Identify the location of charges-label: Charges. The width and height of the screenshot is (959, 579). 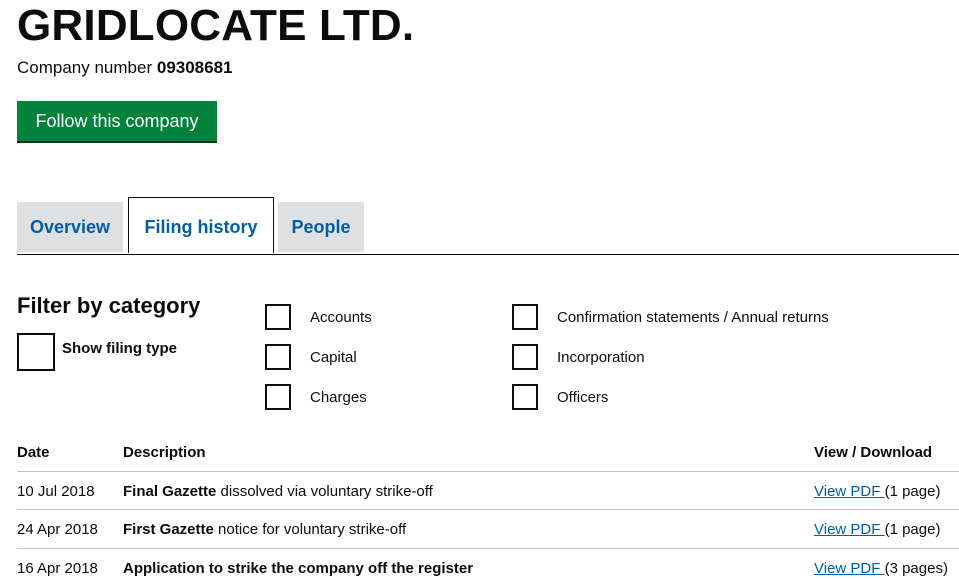
(338, 397).